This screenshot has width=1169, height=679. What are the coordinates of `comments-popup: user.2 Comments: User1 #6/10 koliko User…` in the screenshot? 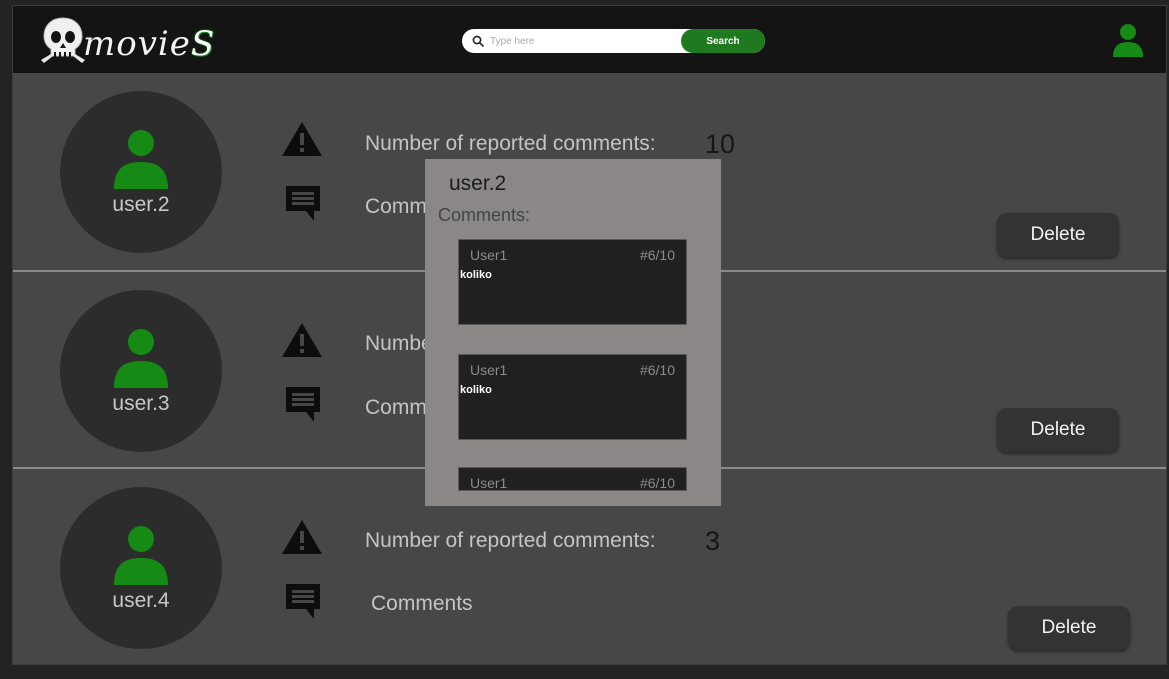 It's located at (573, 332).